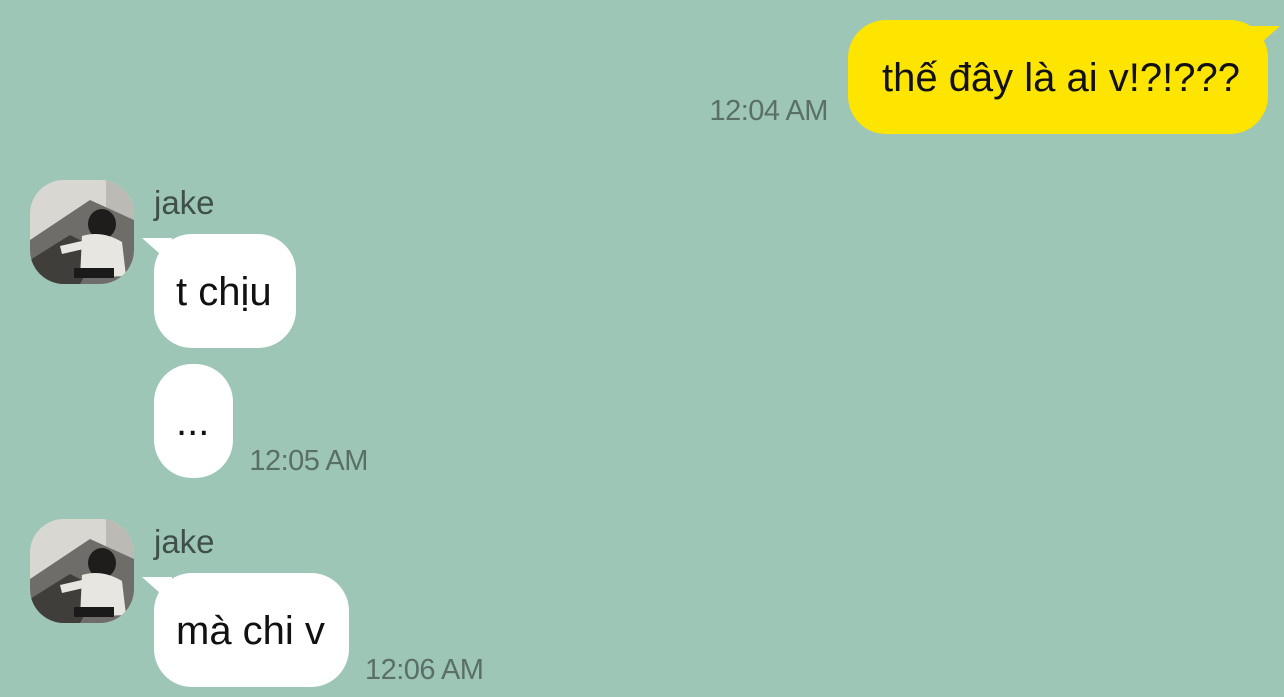 The width and height of the screenshot is (1284, 697). I want to click on outgoing-message-bubble: thế đây là ai v!?!???, so click(1057, 77).